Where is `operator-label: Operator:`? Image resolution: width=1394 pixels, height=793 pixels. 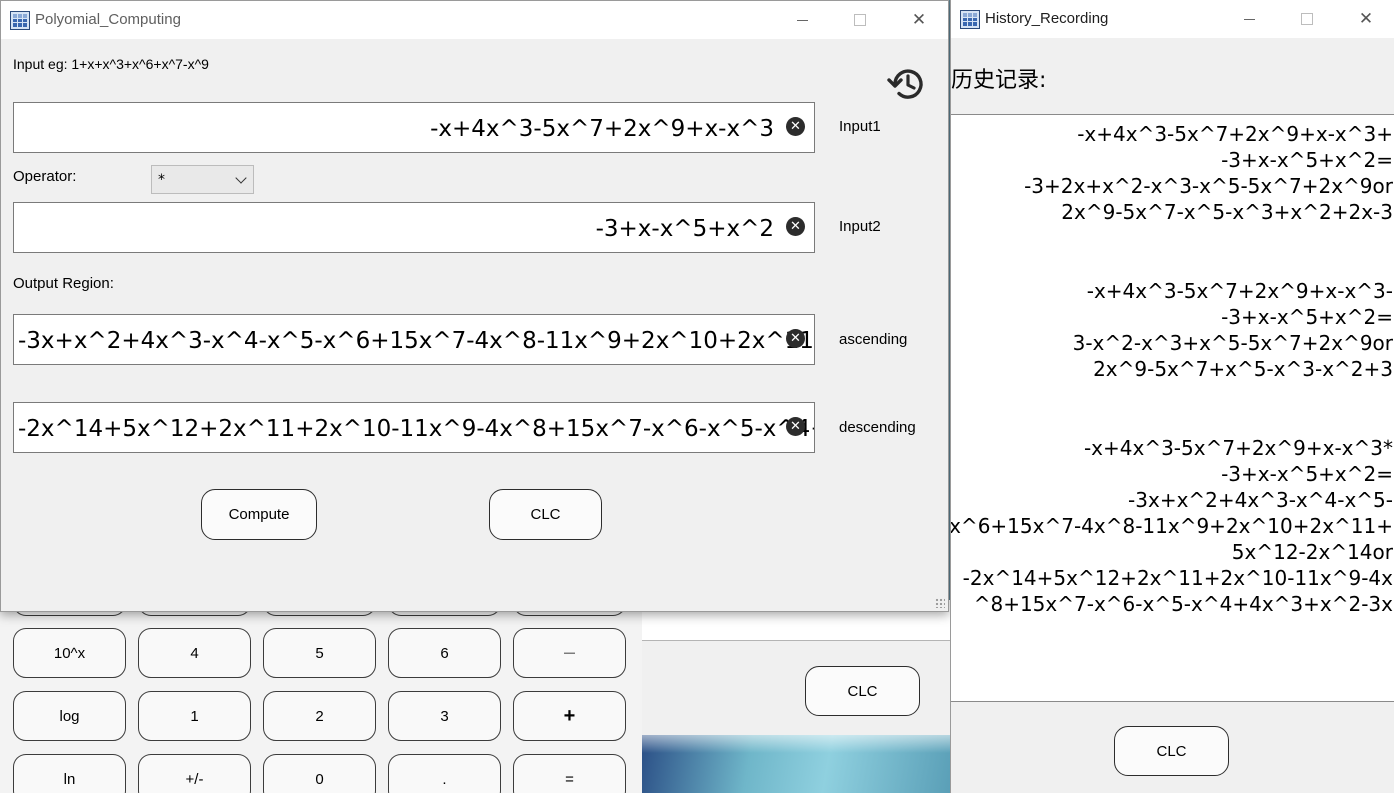 operator-label: Operator: is located at coordinates (45, 176).